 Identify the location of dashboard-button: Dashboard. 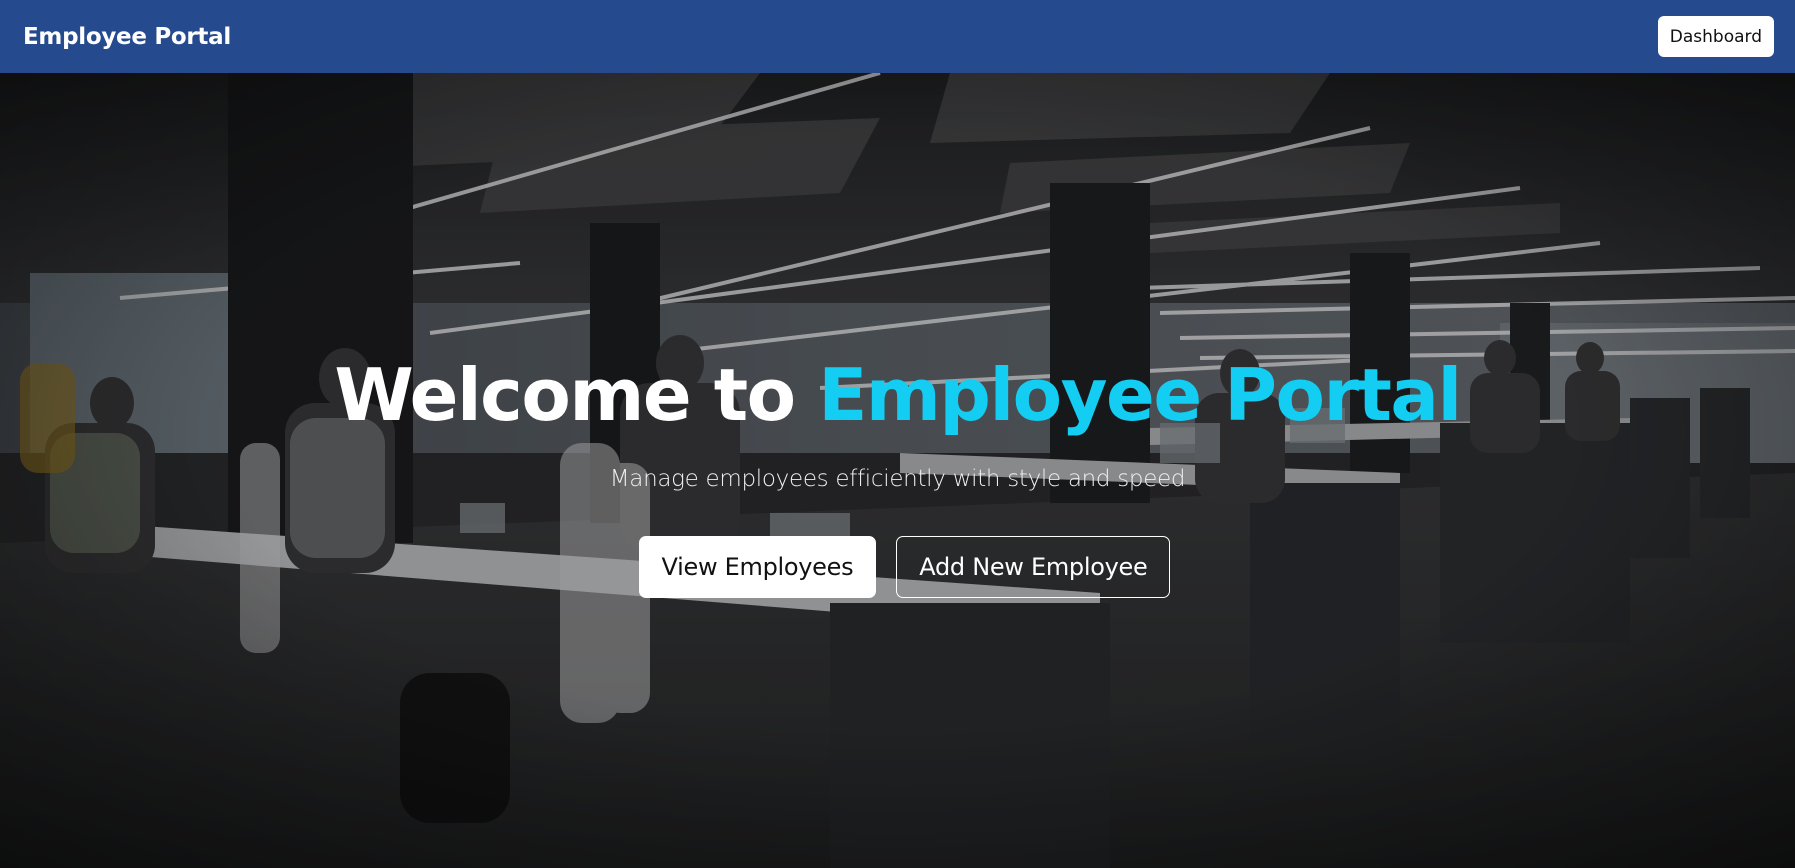
(1715, 36).